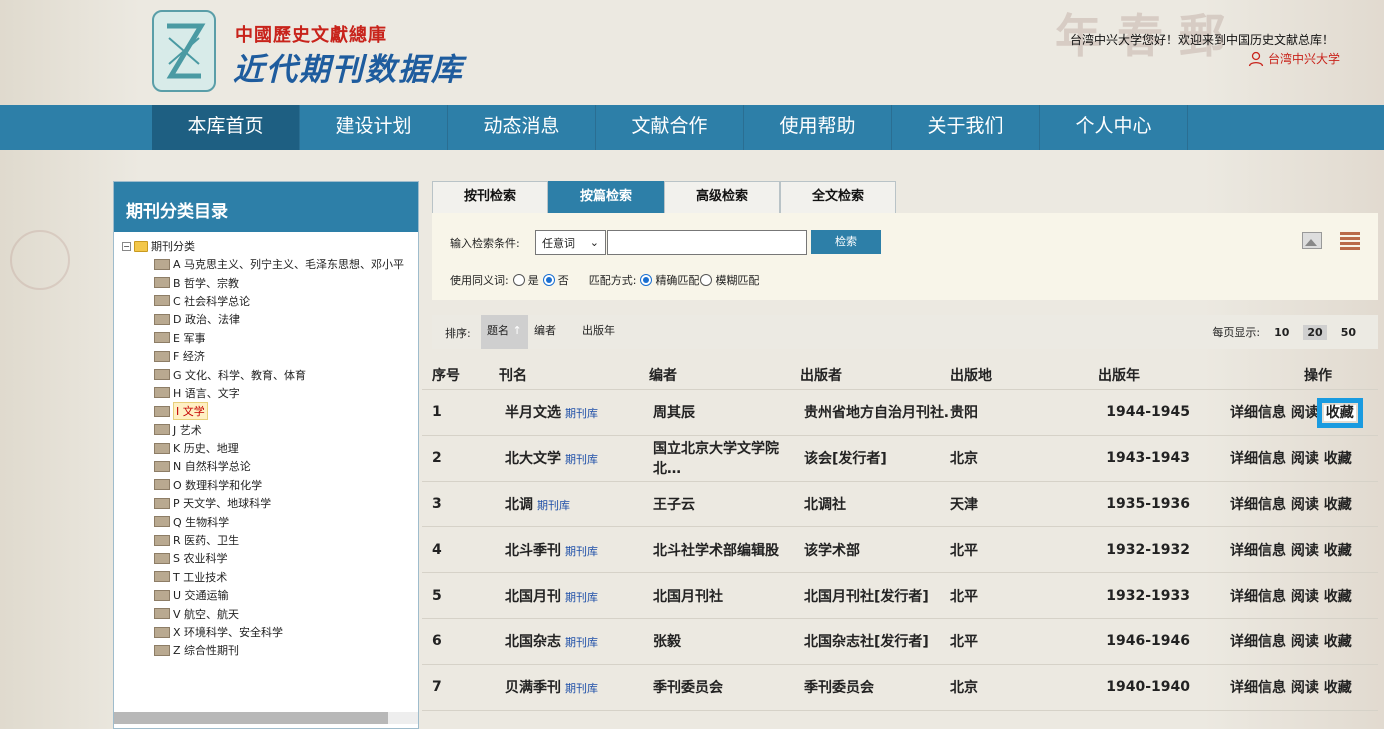 The width and height of the screenshot is (1384, 729). Describe the element at coordinates (173, 246) in the screenshot. I see `tree-root-label: 期刊分类` at that location.